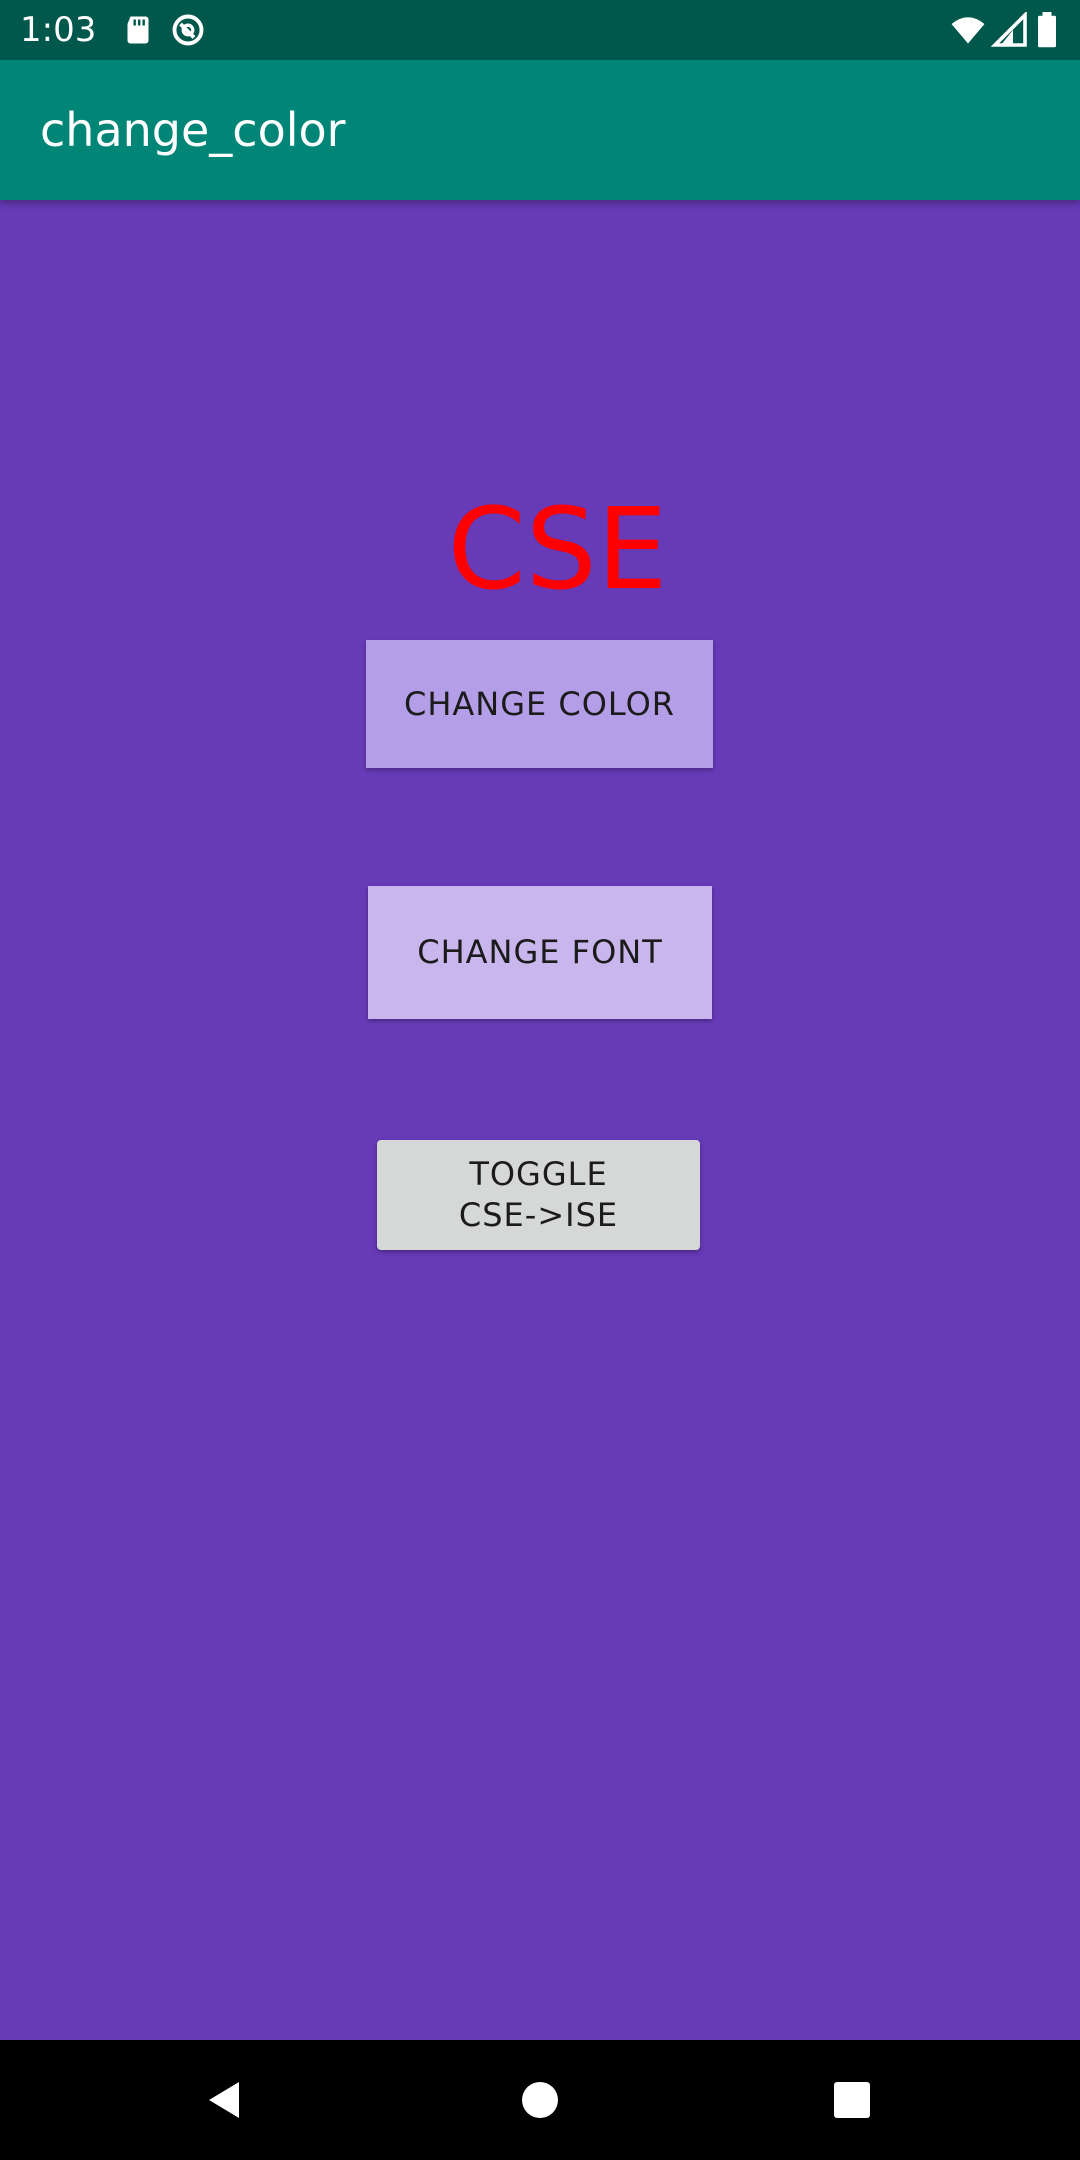 The height and width of the screenshot is (2160, 1080). I want to click on display-text: CSE, so click(557, 550).